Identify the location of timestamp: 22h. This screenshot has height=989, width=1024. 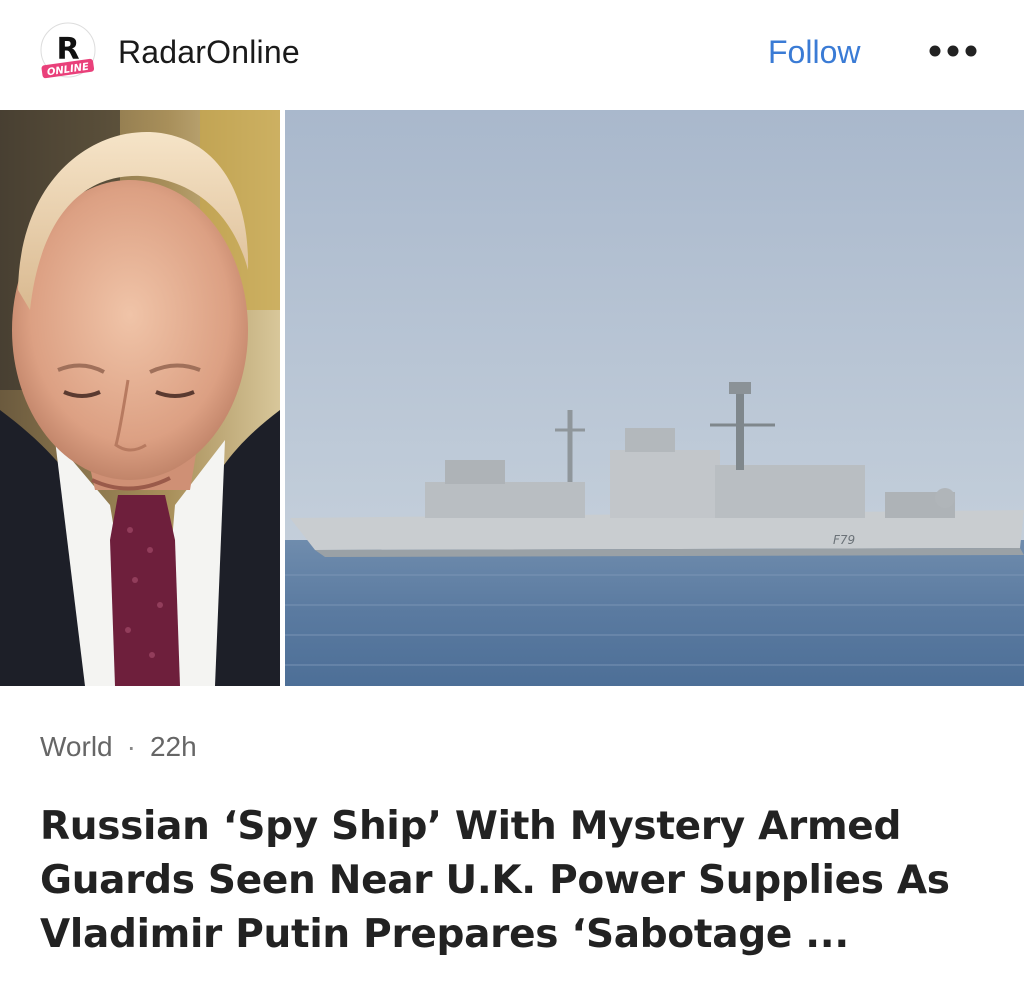
(173, 746).